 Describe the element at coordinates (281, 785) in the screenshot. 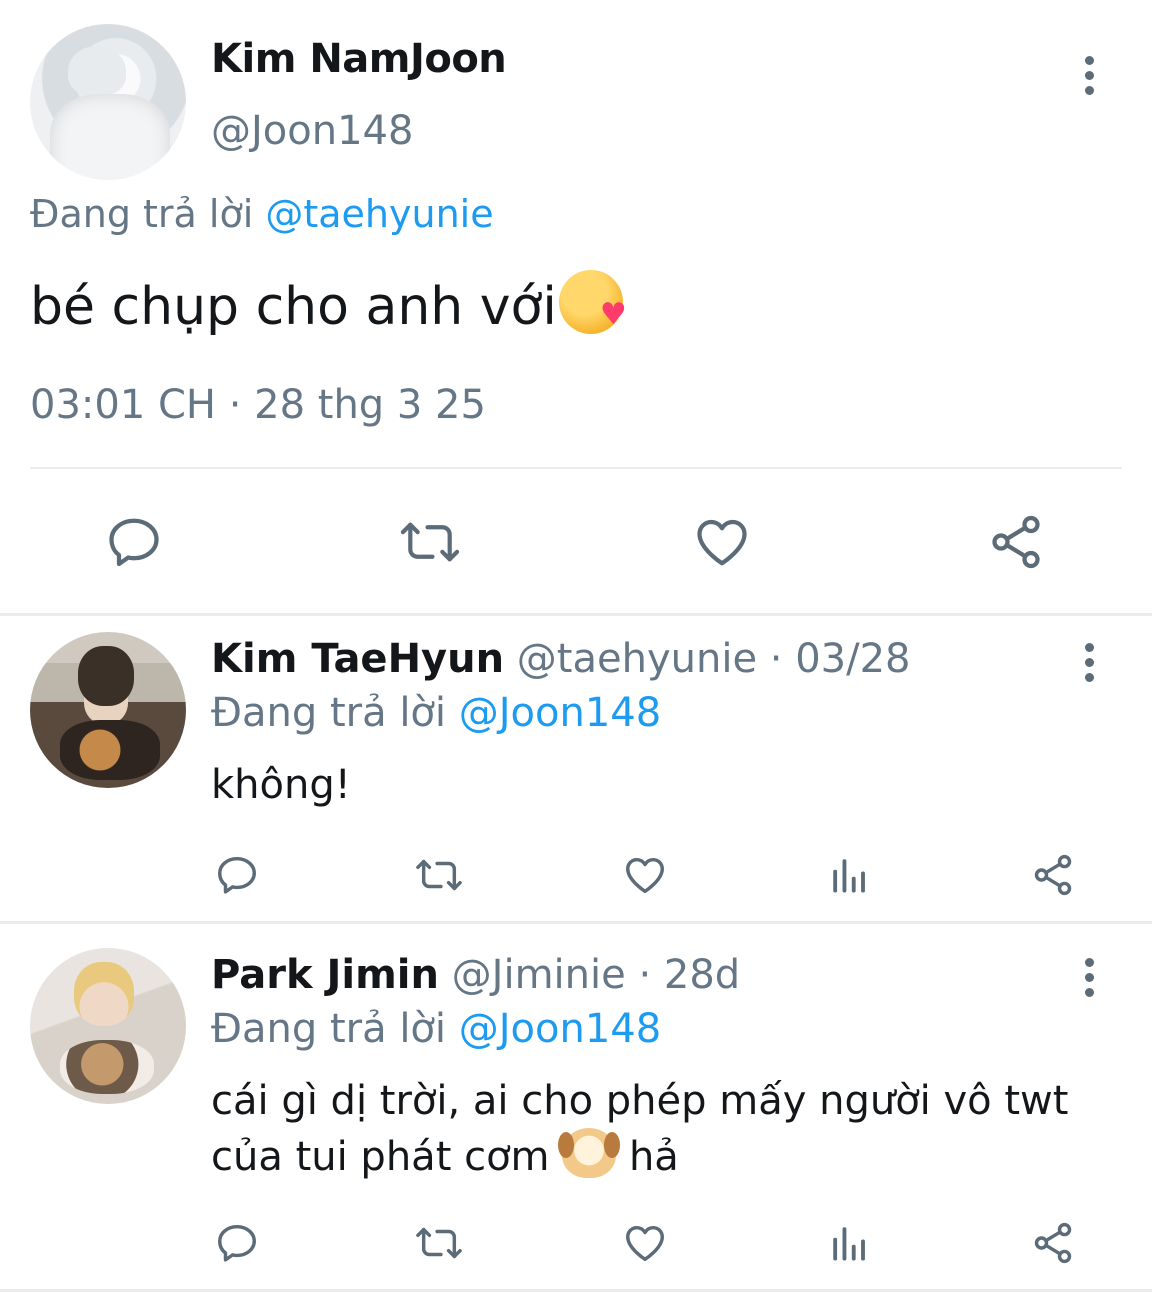

I see `reply-text: không!` at that location.